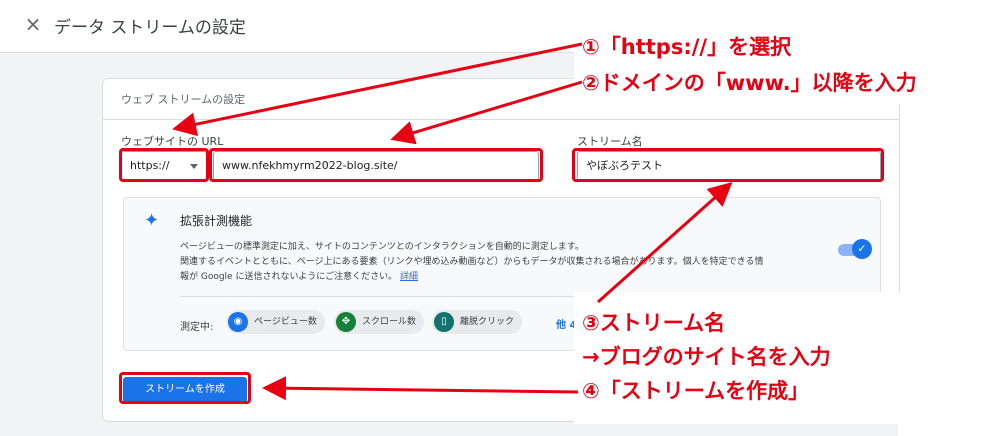 The width and height of the screenshot is (1000, 436). Describe the element at coordinates (696, 391) in the screenshot. I see `annotation-4: ④「ストリームを作成」` at that location.